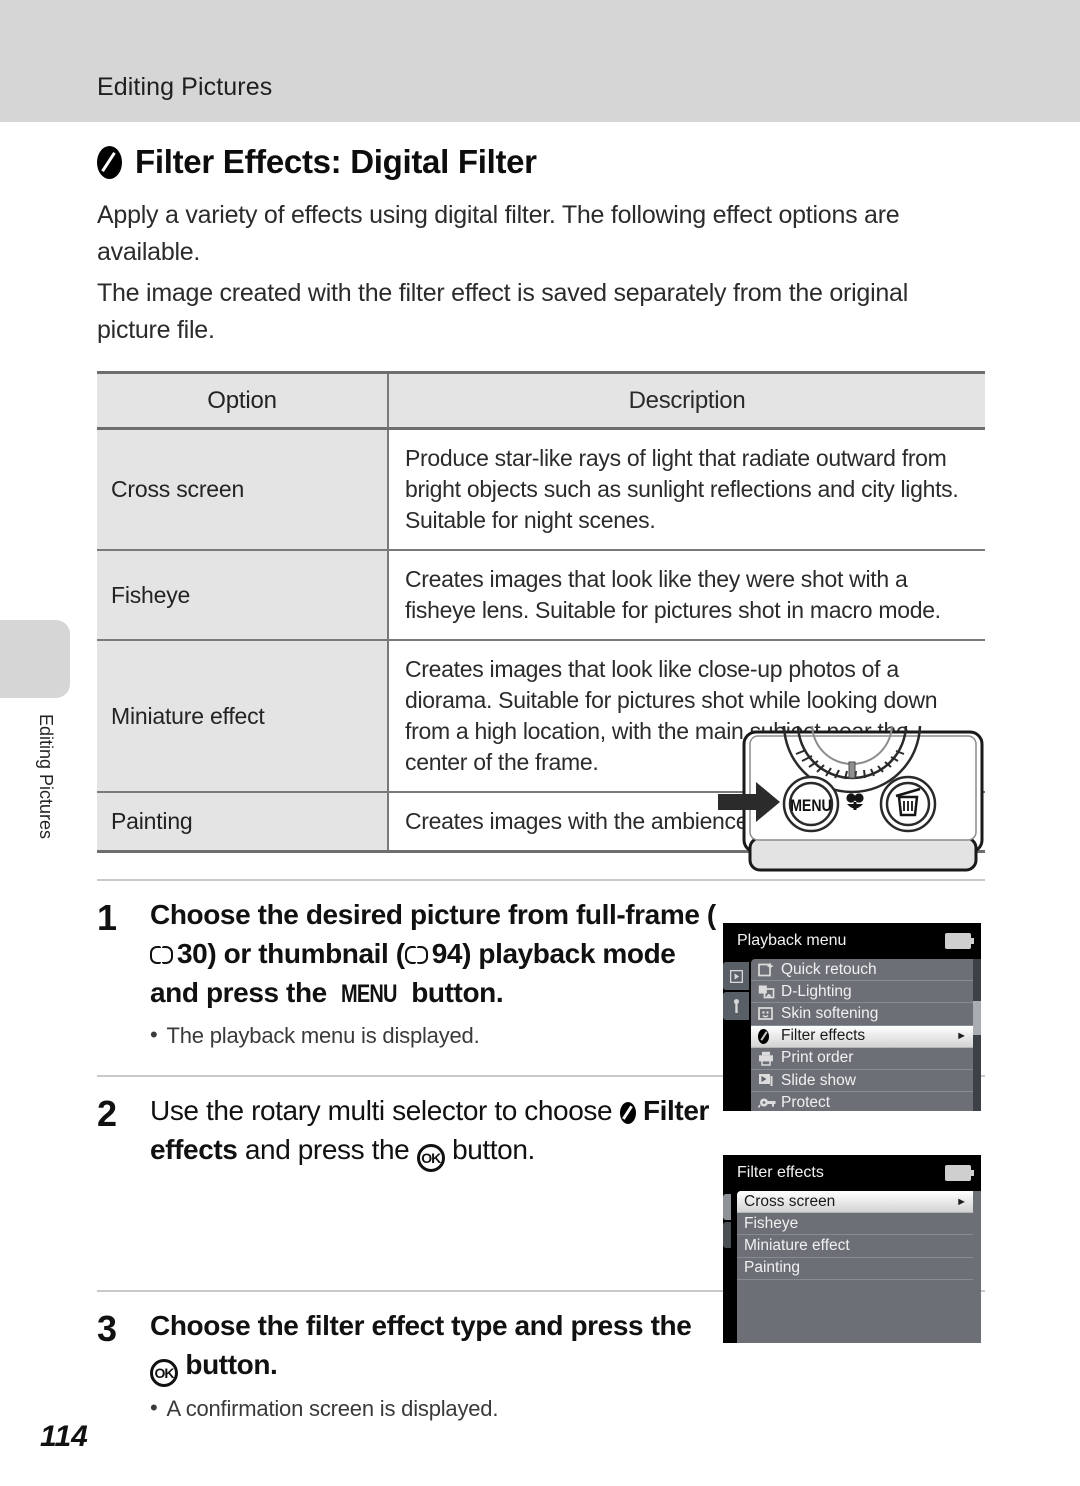  Describe the element at coordinates (242, 400) in the screenshot. I see `table-header-option: Option` at that location.